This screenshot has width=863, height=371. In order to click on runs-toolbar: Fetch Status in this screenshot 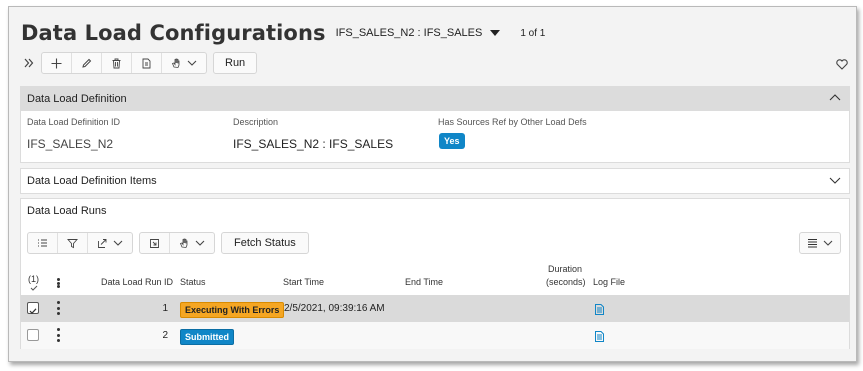, I will do `click(168, 243)`.